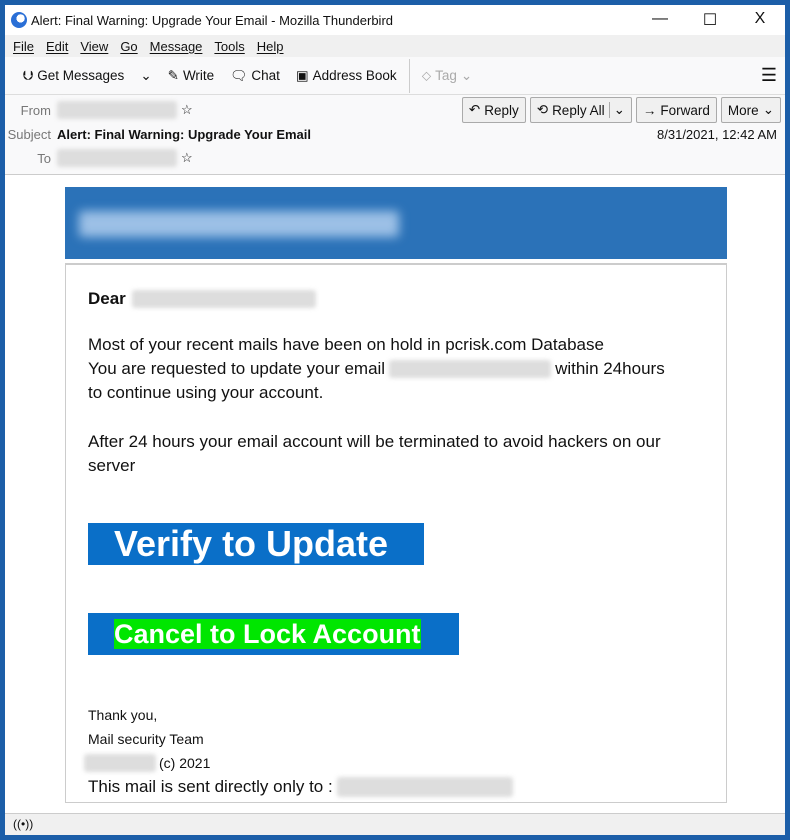 This screenshot has width=790, height=840. Describe the element at coordinates (198, 75) in the screenshot. I see `write-label: Write` at that location.